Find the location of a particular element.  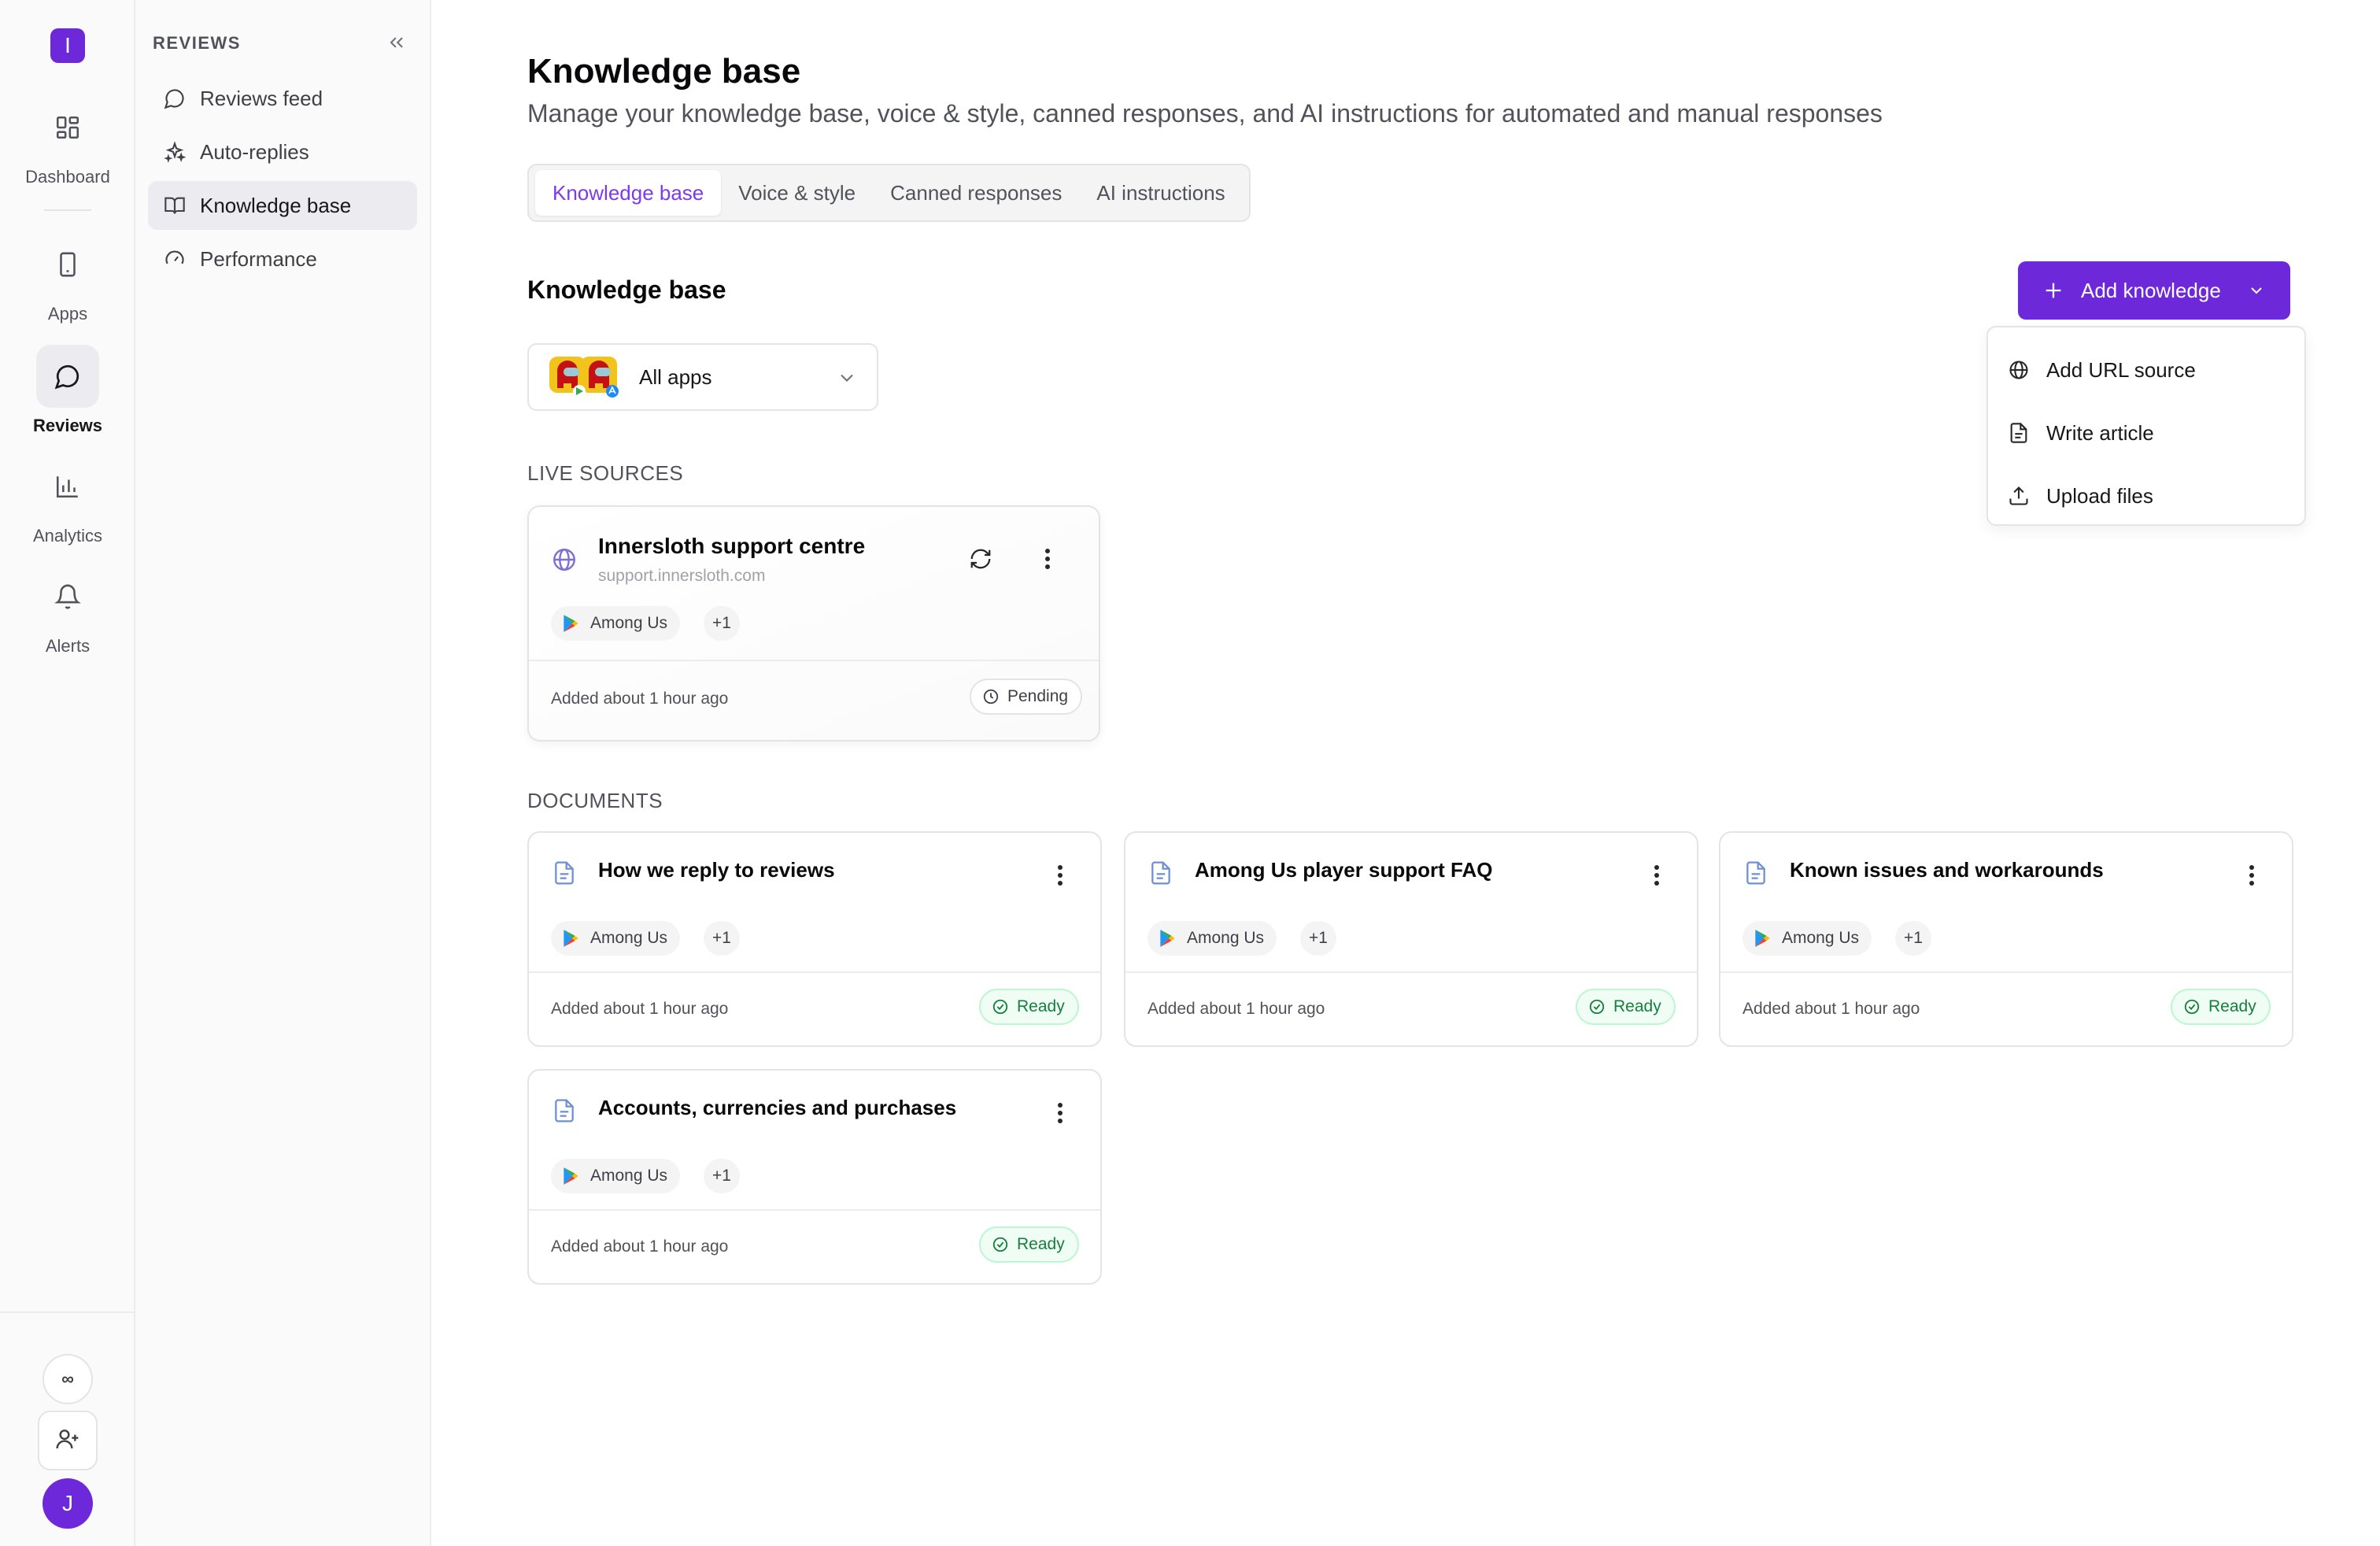

app-filter-value: All apps is located at coordinates (675, 376).